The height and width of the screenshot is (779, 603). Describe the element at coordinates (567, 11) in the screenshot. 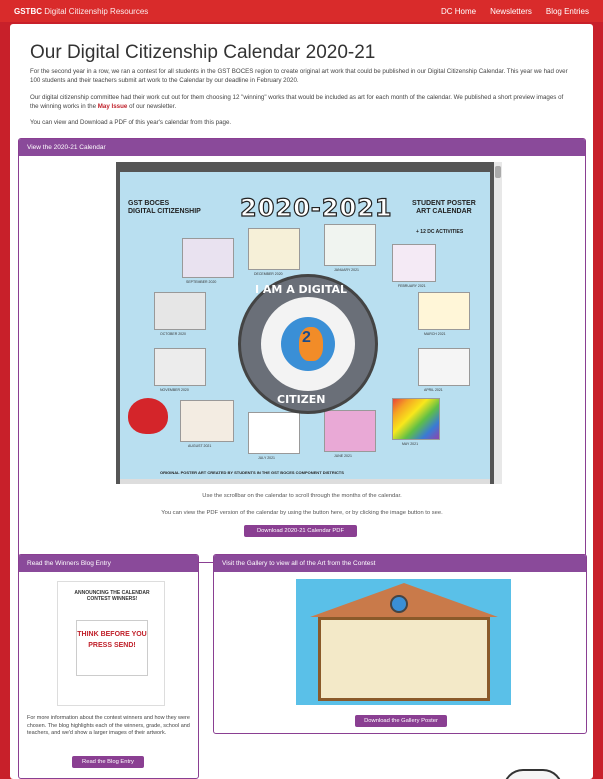

I see `nav-blog-entries: Blog Entries` at that location.